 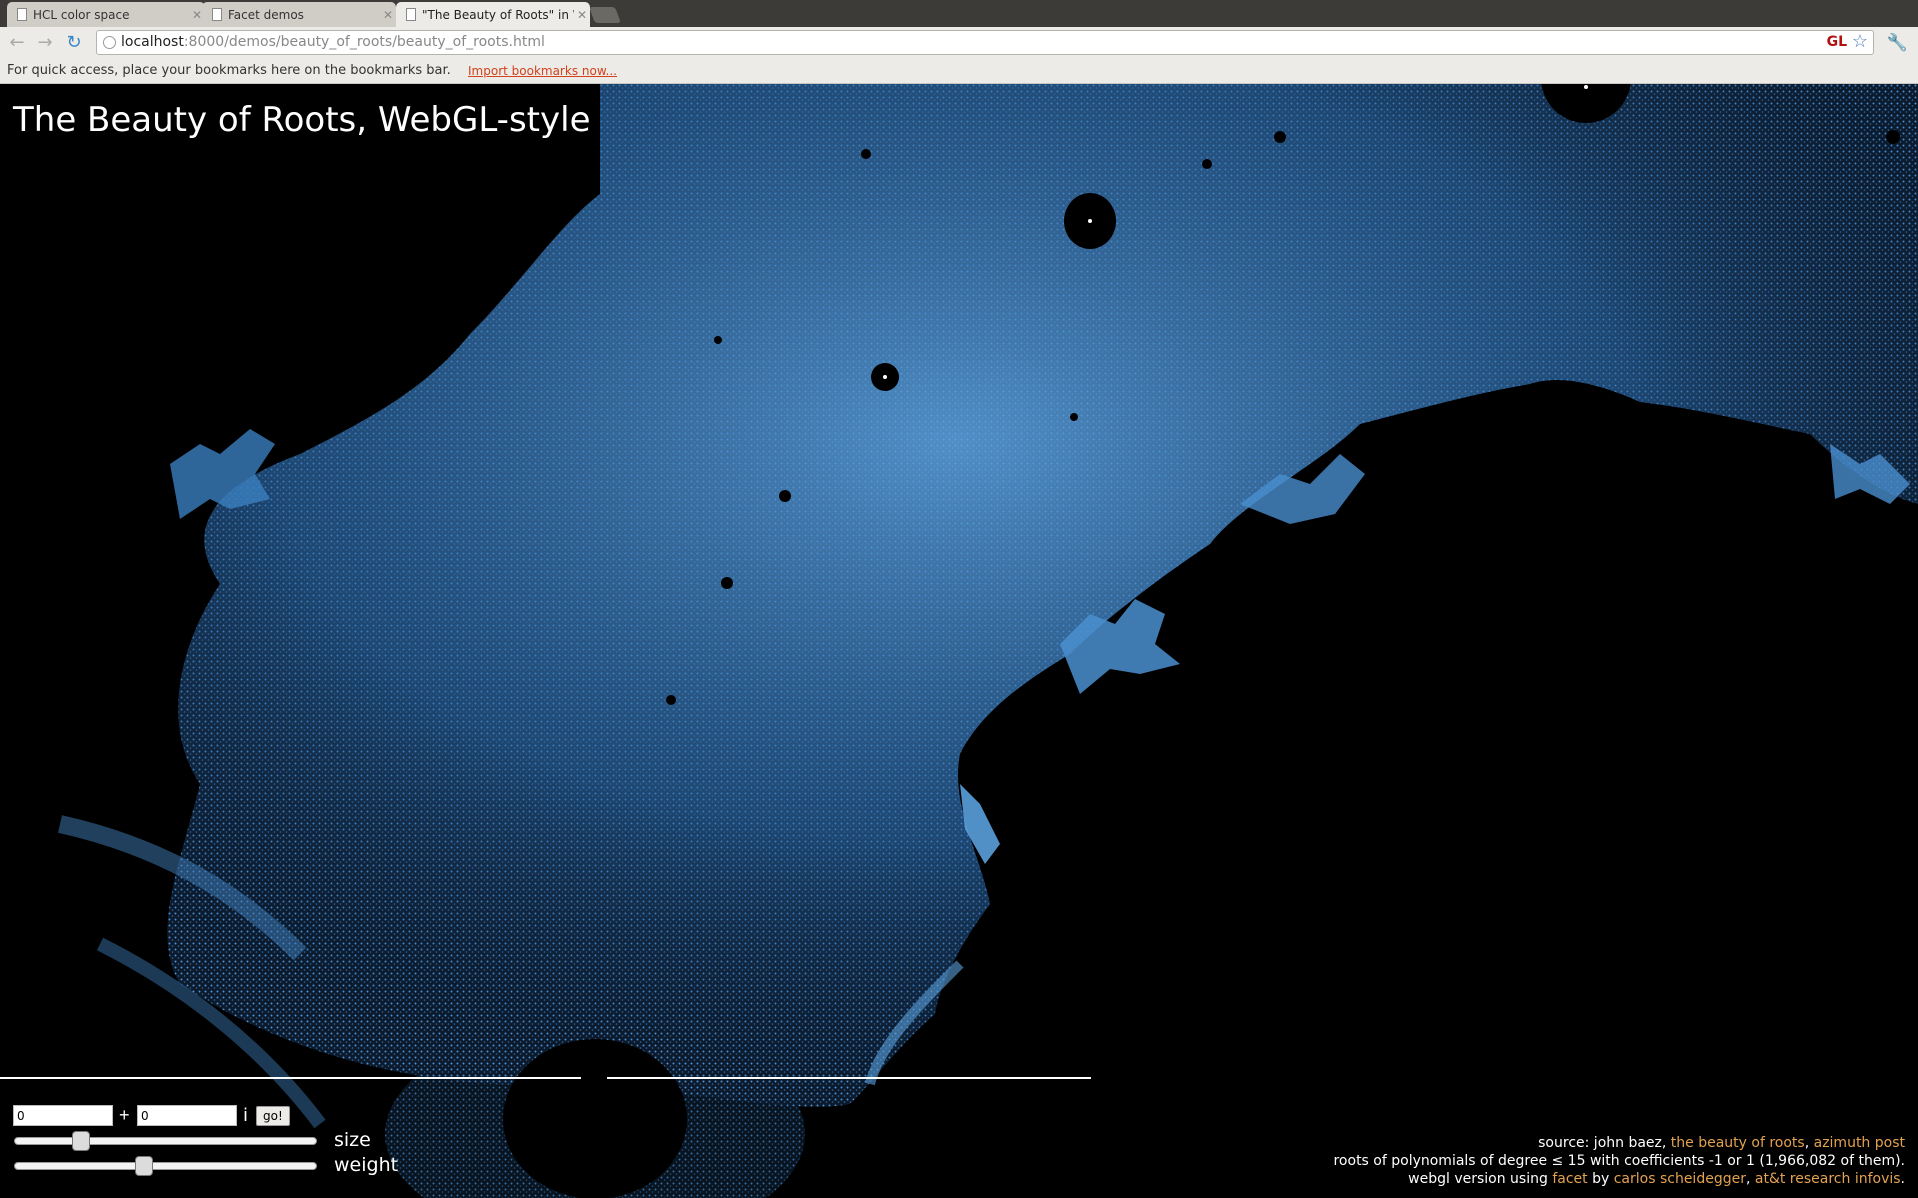 I want to click on credits-webgl-text: webgl version using, so click(x=1480, y=1179).